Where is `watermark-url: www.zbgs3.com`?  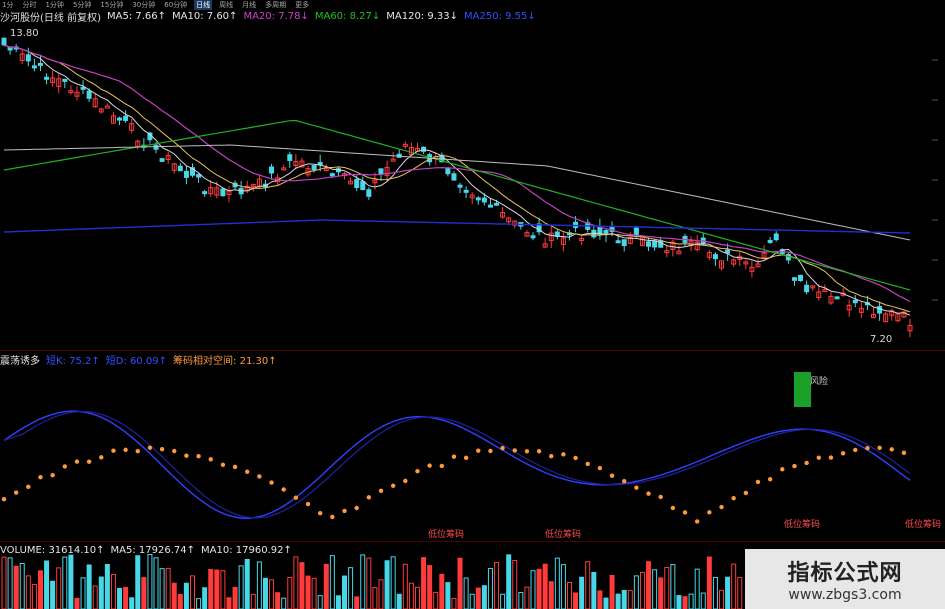 watermark-url: www.zbgs3.com is located at coordinates (845, 595).